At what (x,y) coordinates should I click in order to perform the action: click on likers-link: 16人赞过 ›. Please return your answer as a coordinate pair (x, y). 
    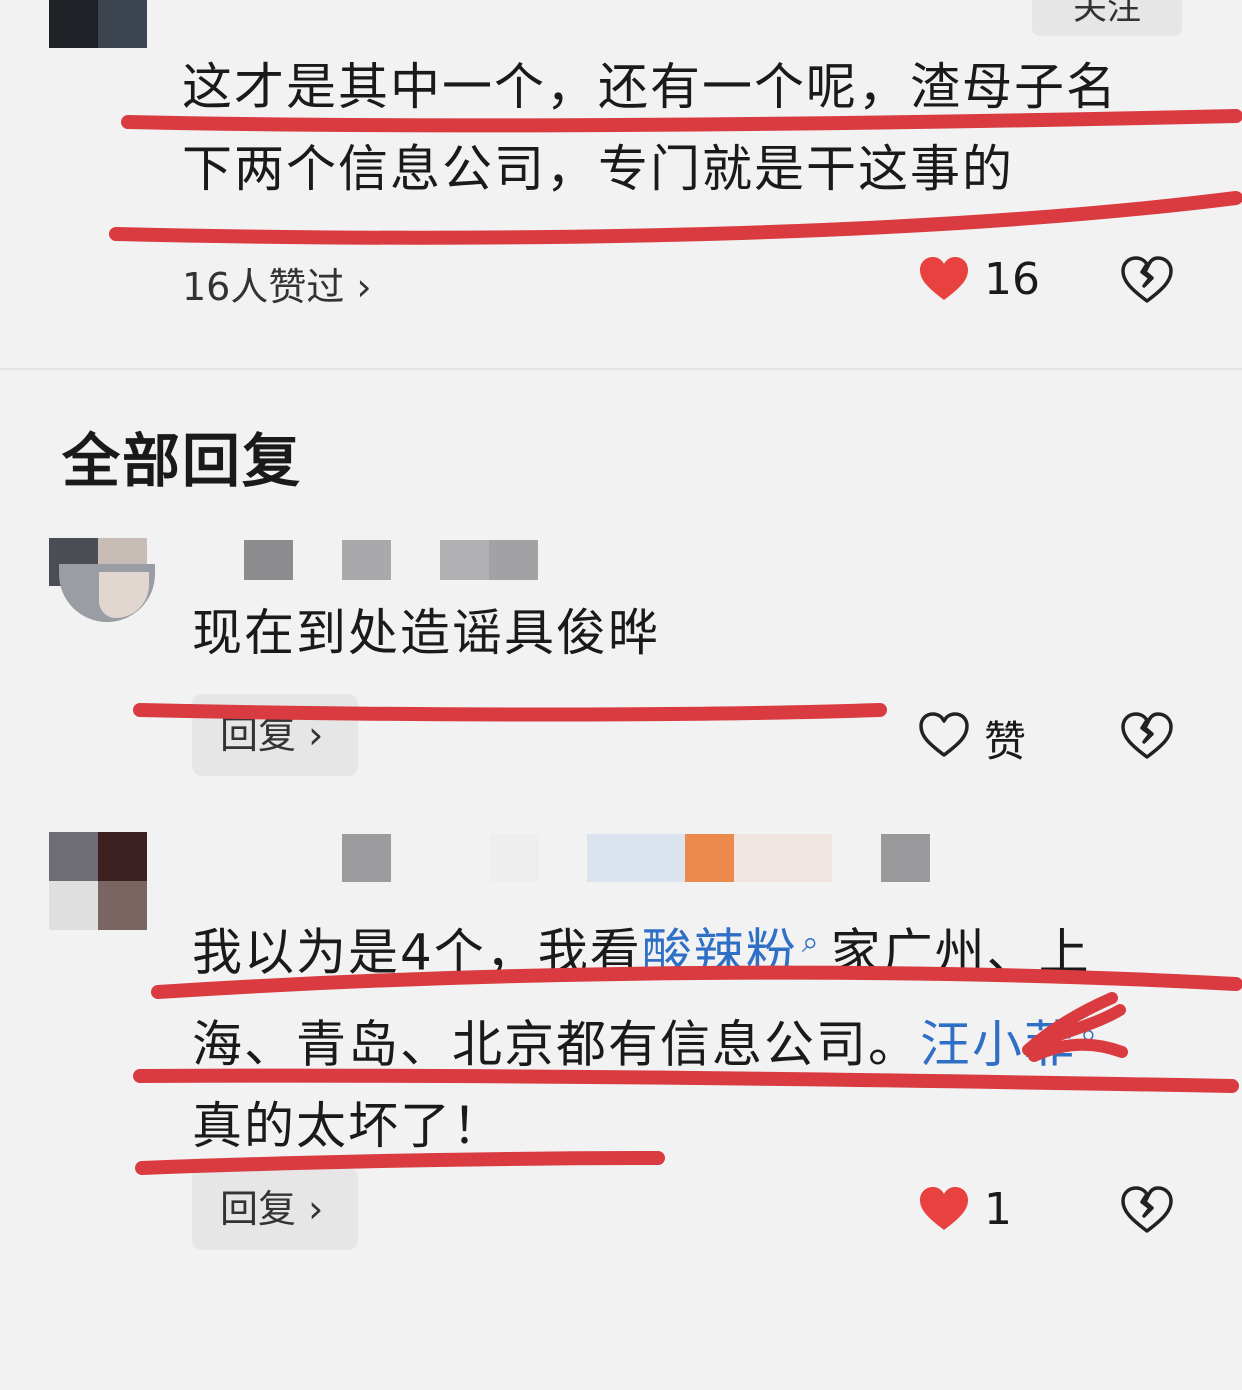
    Looking at the image, I should click on (277, 283).